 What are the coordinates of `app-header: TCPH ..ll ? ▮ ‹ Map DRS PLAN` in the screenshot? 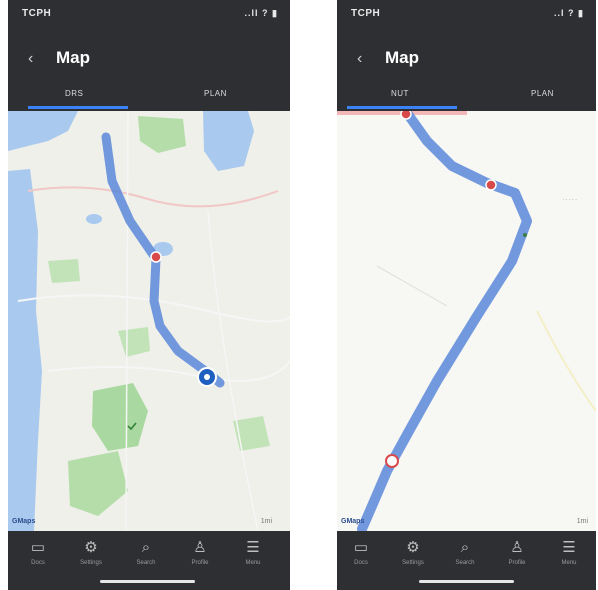 It's located at (149, 55).